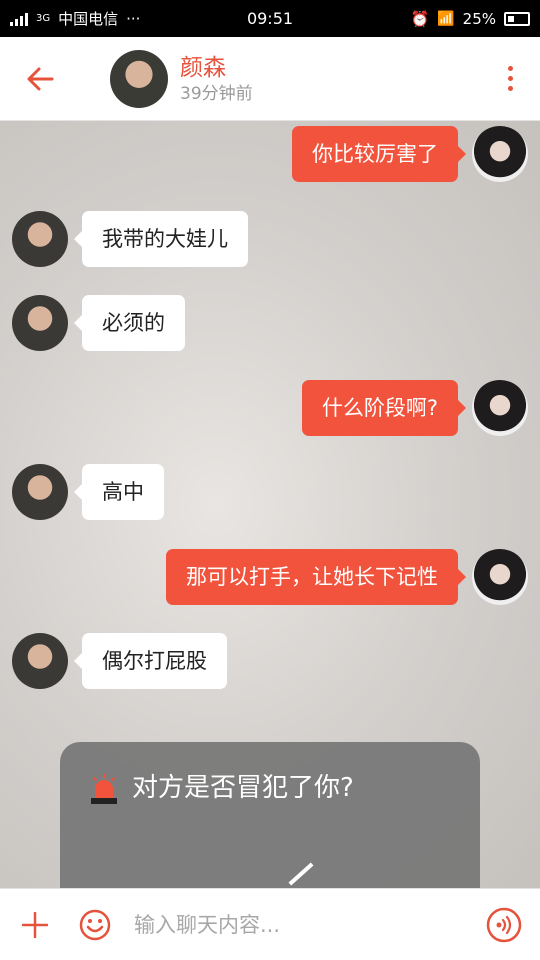 The image size is (540, 960). I want to click on status-left: 3G 中国电信 ···, so click(75, 18).